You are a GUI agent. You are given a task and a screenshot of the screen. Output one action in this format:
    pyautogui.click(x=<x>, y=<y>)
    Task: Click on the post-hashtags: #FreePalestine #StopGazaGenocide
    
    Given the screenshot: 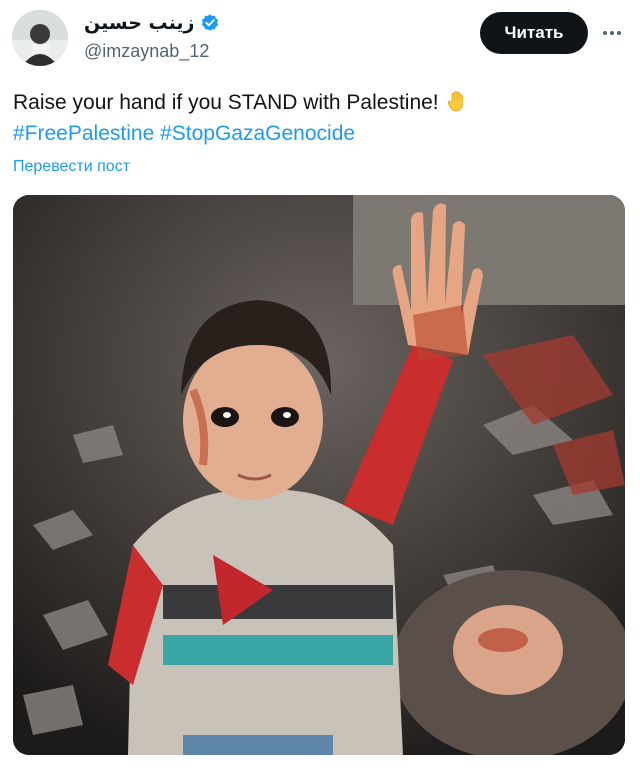 What is the action you would take?
    pyautogui.click(x=184, y=134)
    